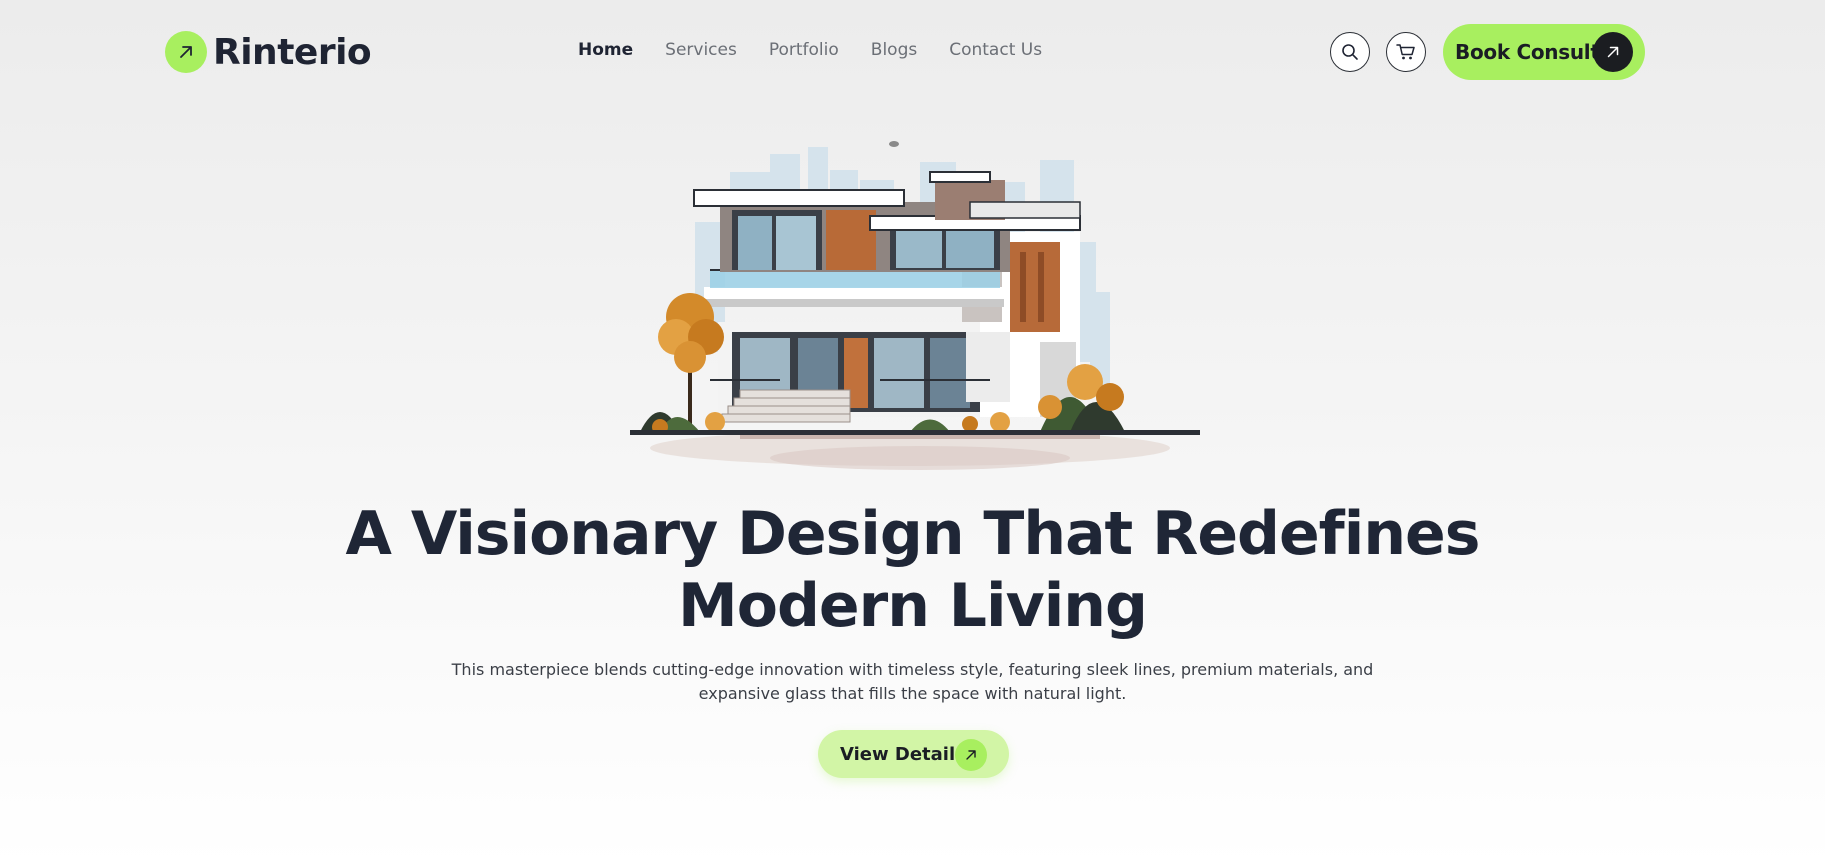 The image size is (1825, 867). I want to click on book-consult-arrow, so click(1613, 52).